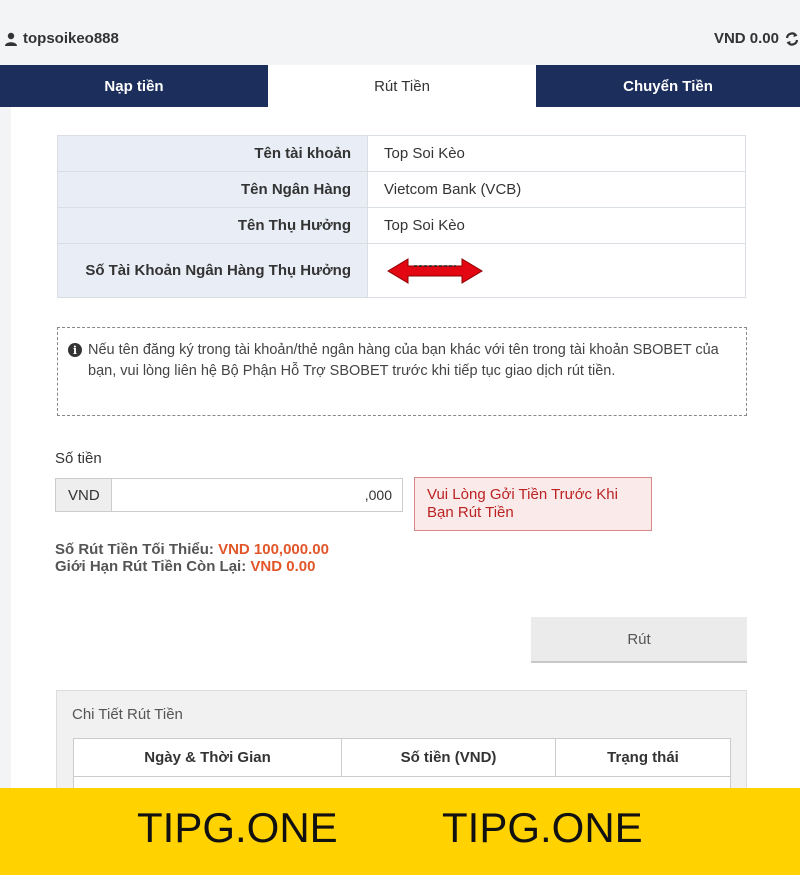 The image size is (800, 875). I want to click on col-datetime: Ngày & Thời Gian, so click(207, 757).